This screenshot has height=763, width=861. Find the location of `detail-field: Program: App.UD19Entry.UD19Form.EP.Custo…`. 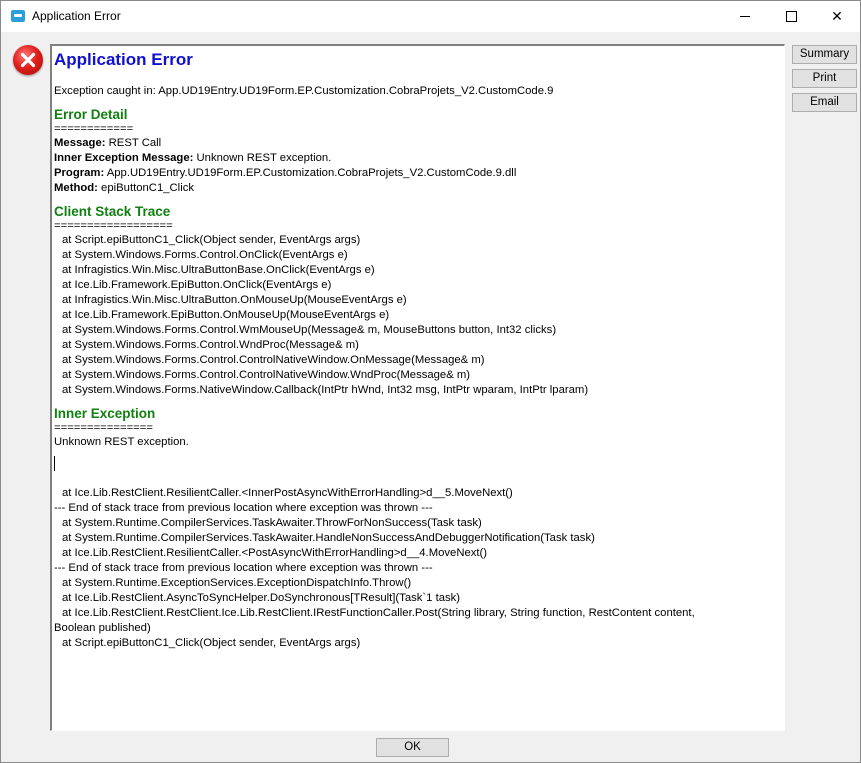

detail-field: Program: App.UD19Entry.UD19Form.EP.Custo… is located at coordinates (285, 173).